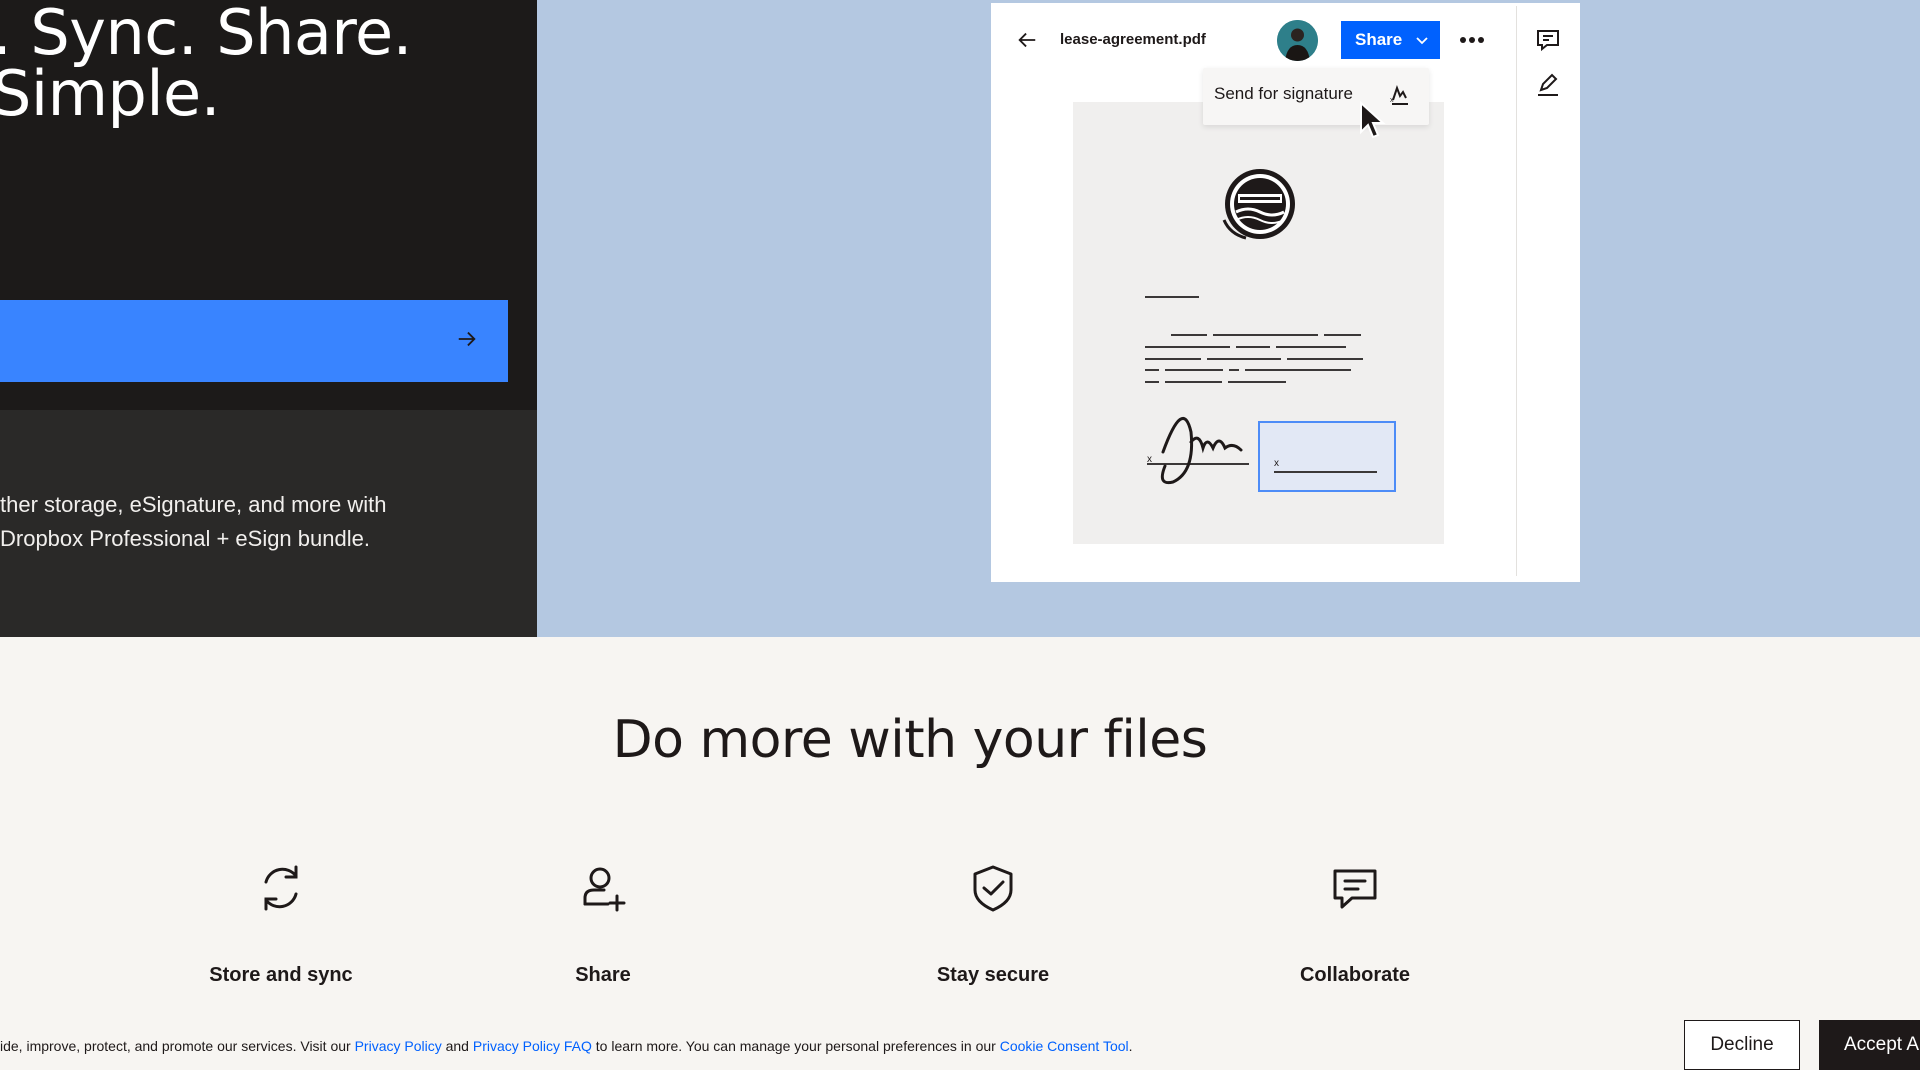 Image resolution: width=1920 pixels, height=1070 pixels. Describe the element at coordinates (193, 504) in the screenshot. I see `hero-description-line-1: ther storage, eSignature, and more with` at that location.